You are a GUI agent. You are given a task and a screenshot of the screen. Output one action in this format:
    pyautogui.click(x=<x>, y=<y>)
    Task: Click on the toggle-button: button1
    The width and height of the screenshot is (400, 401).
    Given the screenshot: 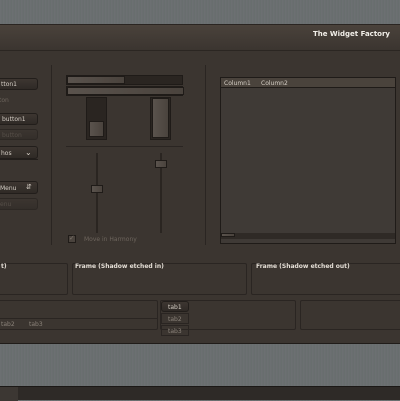 What is the action you would take?
    pyautogui.click(x=19, y=119)
    